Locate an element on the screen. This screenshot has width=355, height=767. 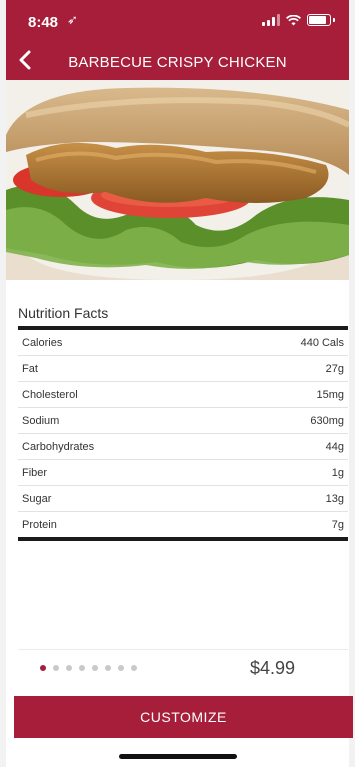
battery-tip is located at coordinates (334, 20).